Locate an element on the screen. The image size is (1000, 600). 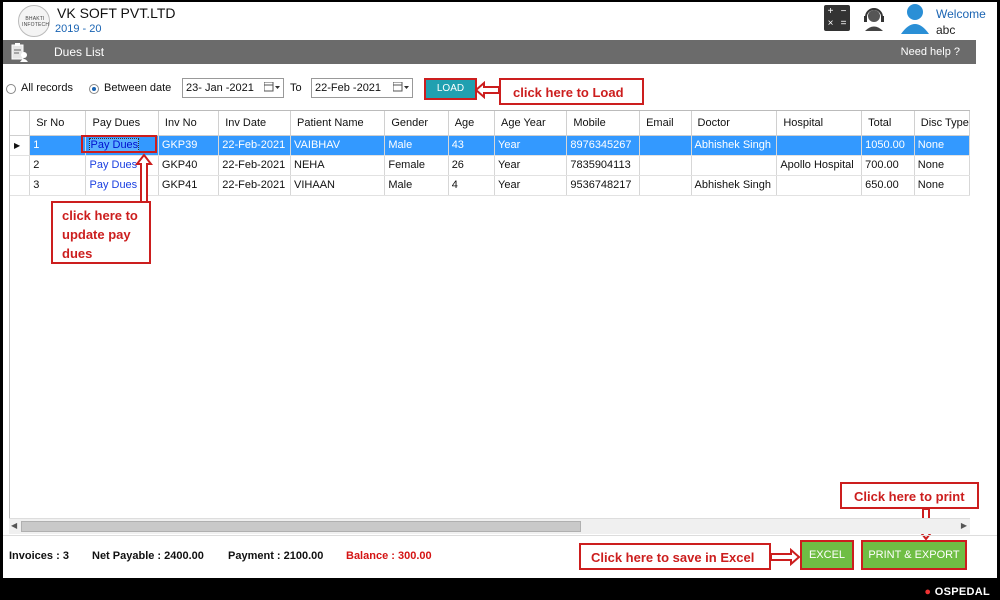
cell-patient-name: VAIBHAV is located at coordinates (338, 145).